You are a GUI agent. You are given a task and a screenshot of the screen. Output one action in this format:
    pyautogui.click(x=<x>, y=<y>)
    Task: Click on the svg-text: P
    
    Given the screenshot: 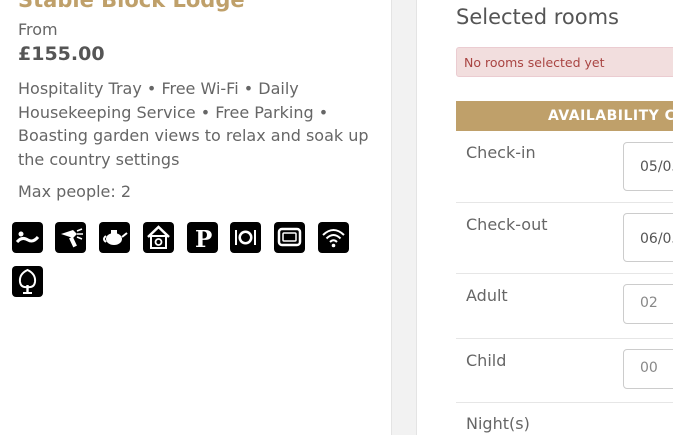 What is the action you would take?
    pyautogui.click(x=203, y=239)
    